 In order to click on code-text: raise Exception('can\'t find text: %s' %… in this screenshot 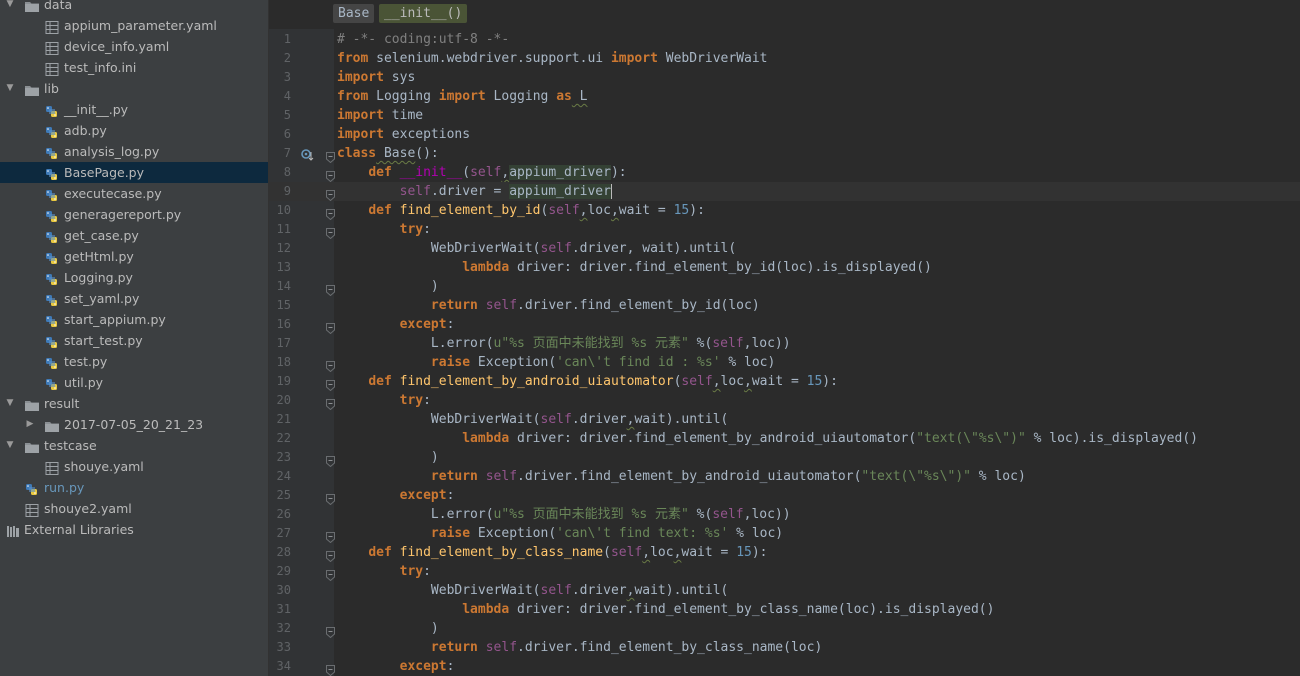, I will do `click(560, 533)`.